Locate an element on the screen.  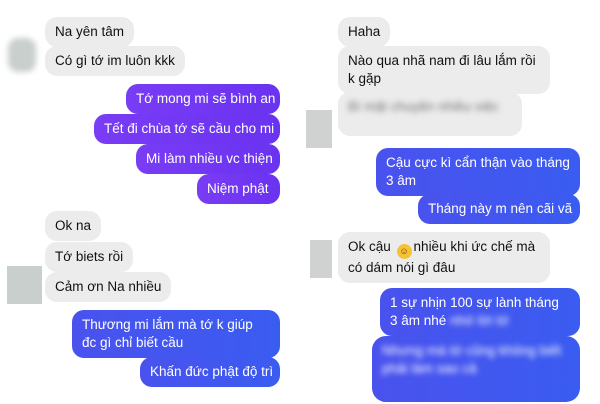
message-text: Niệm phật is located at coordinates (238, 188).